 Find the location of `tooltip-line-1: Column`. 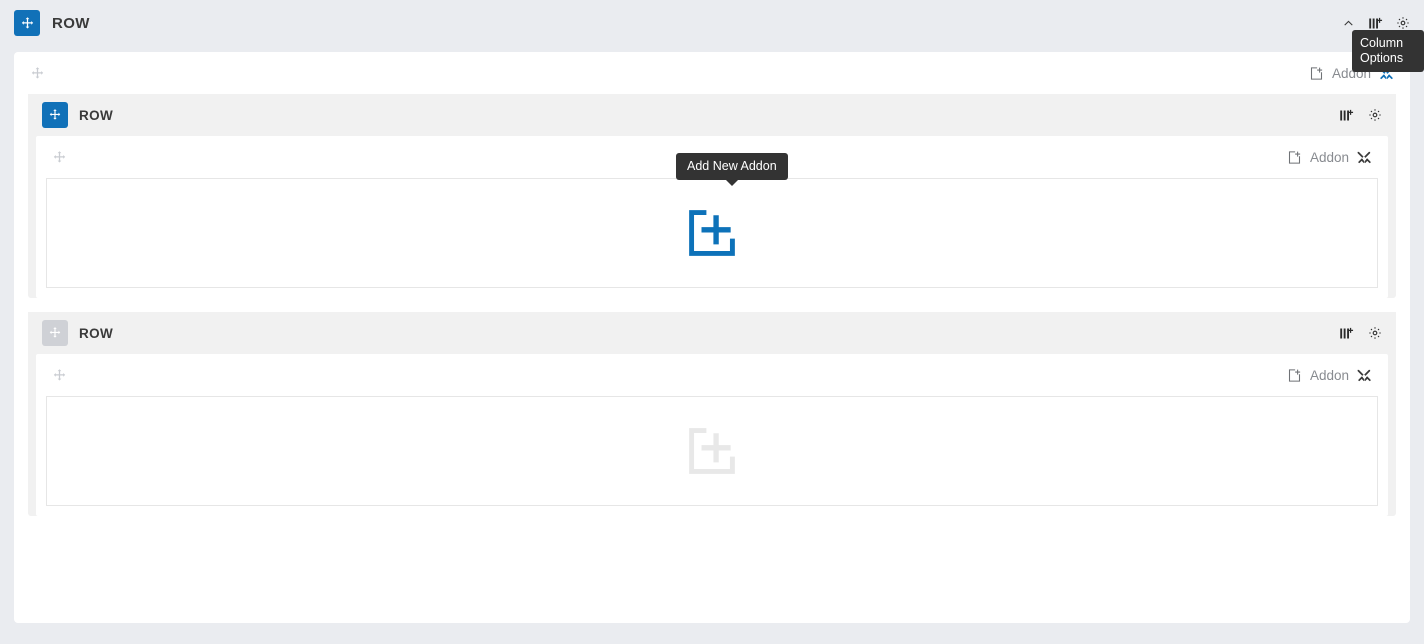

tooltip-line-1: Column is located at coordinates (1382, 43).